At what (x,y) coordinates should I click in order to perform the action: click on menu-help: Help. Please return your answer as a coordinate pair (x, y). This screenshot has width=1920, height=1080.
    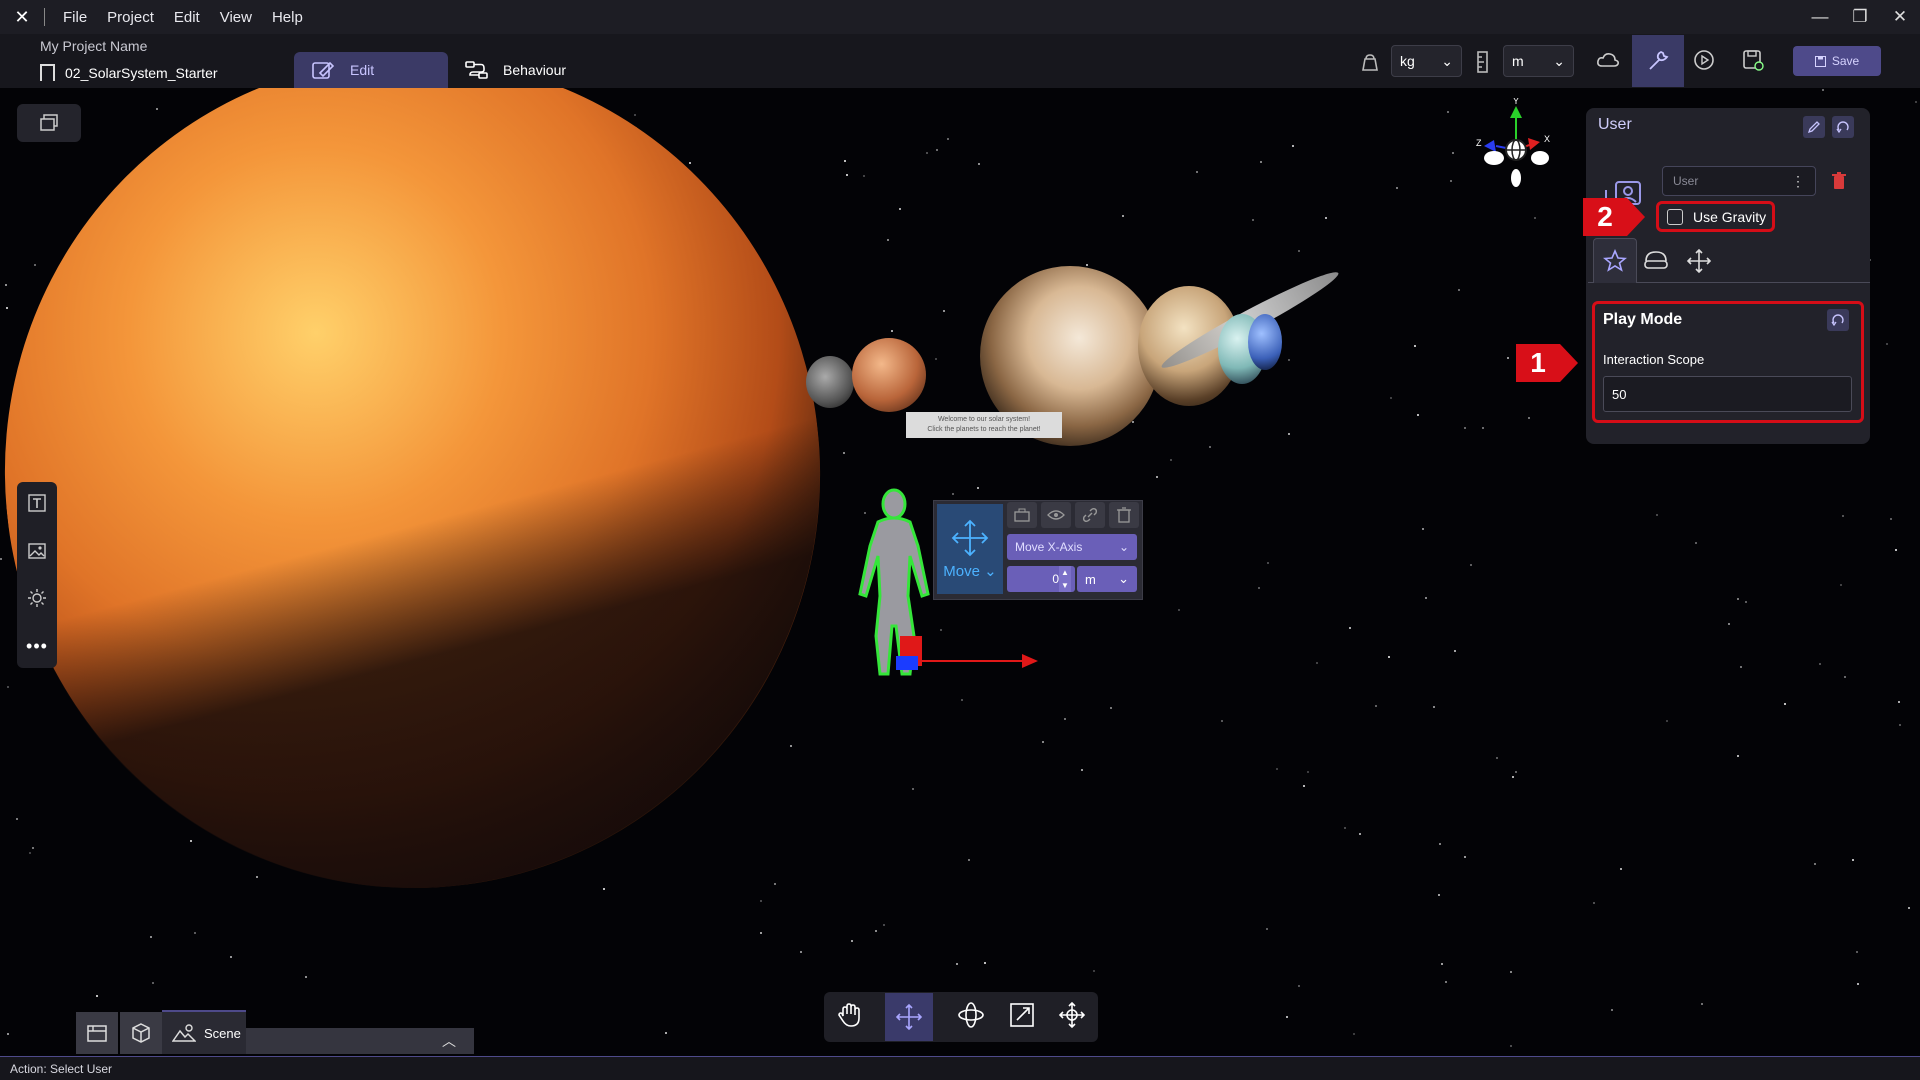
    Looking at the image, I should click on (287, 17).